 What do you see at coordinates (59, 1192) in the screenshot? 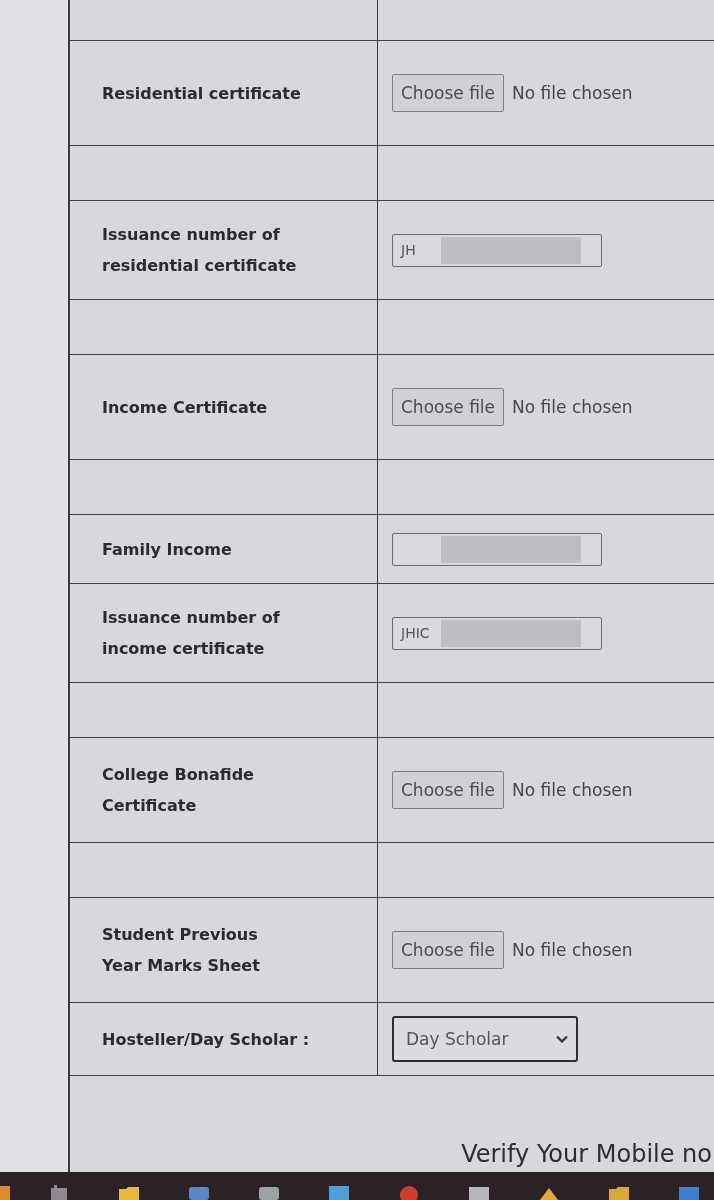
I see `app-icon` at bounding box center [59, 1192].